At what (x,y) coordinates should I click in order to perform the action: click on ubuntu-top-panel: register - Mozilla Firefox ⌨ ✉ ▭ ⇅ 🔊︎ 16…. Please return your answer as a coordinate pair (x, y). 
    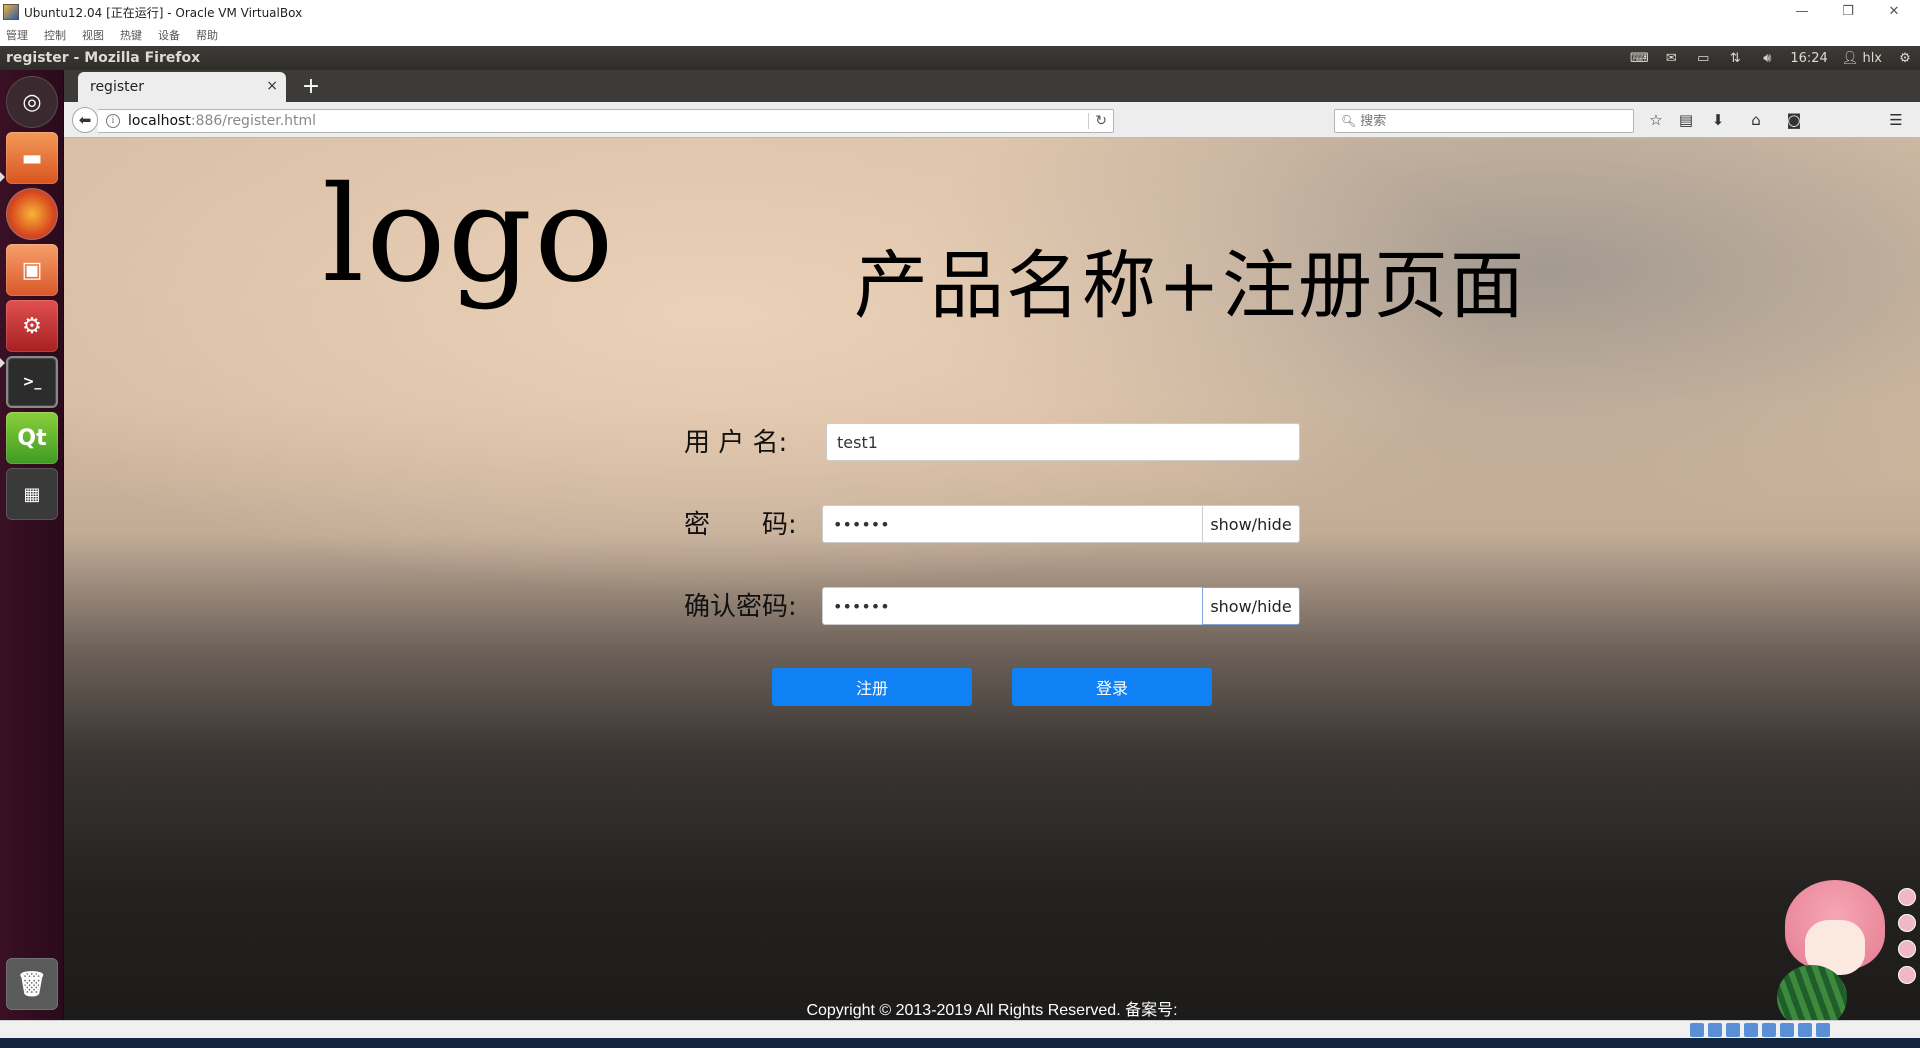
    Looking at the image, I should click on (960, 58).